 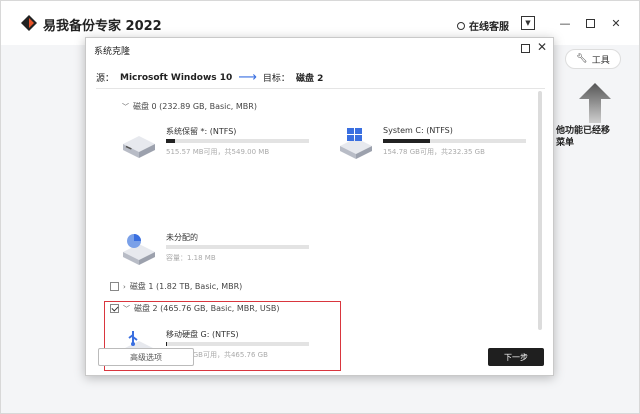 What do you see at coordinates (590, 23) in the screenshot?
I see `maximize-icon` at bounding box center [590, 23].